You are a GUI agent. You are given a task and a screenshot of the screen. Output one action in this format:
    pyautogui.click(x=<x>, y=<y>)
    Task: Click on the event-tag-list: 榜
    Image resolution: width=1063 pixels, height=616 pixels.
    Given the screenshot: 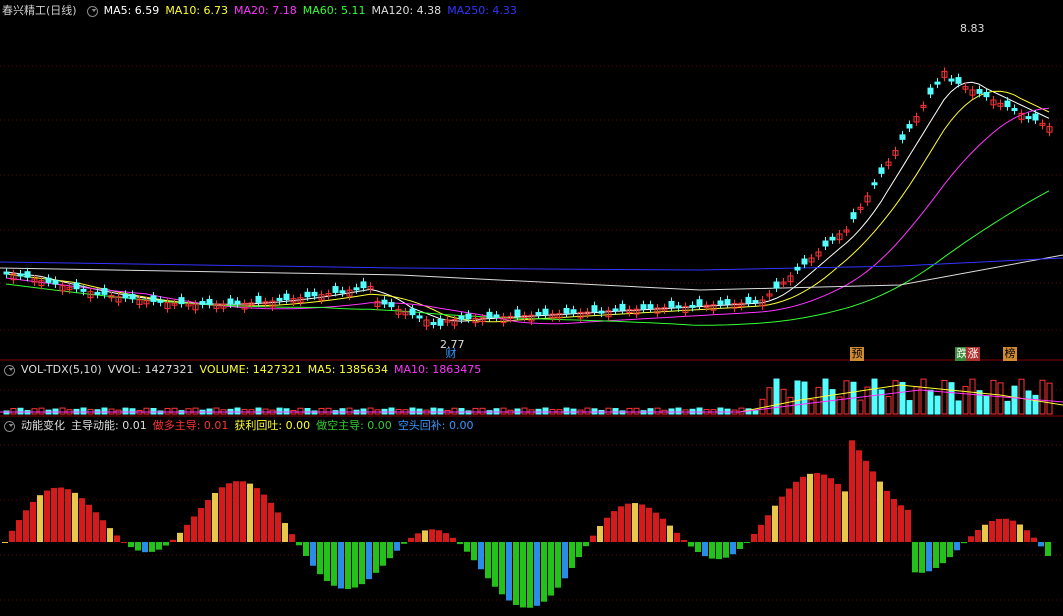 What is the action you would take?
    pyautogui.click(x=1010, y=354)
    